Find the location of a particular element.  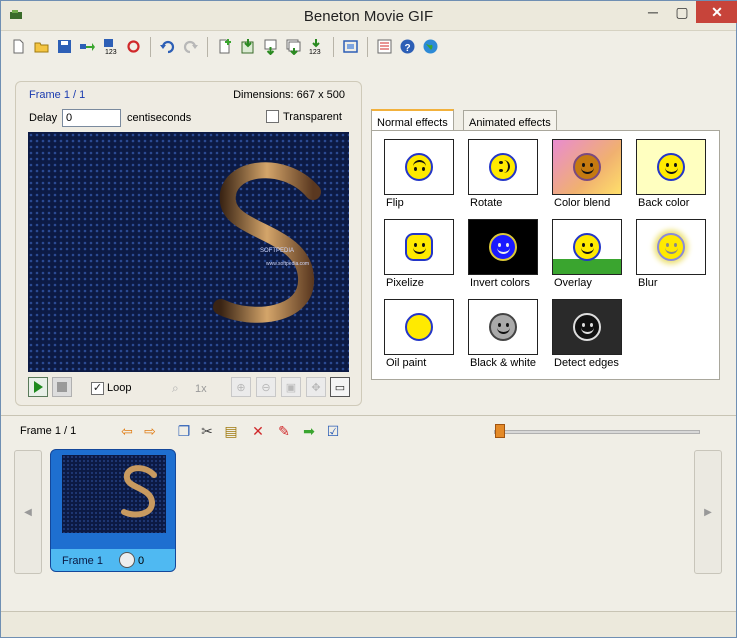

undo-button is located at coordinates (167, 47).